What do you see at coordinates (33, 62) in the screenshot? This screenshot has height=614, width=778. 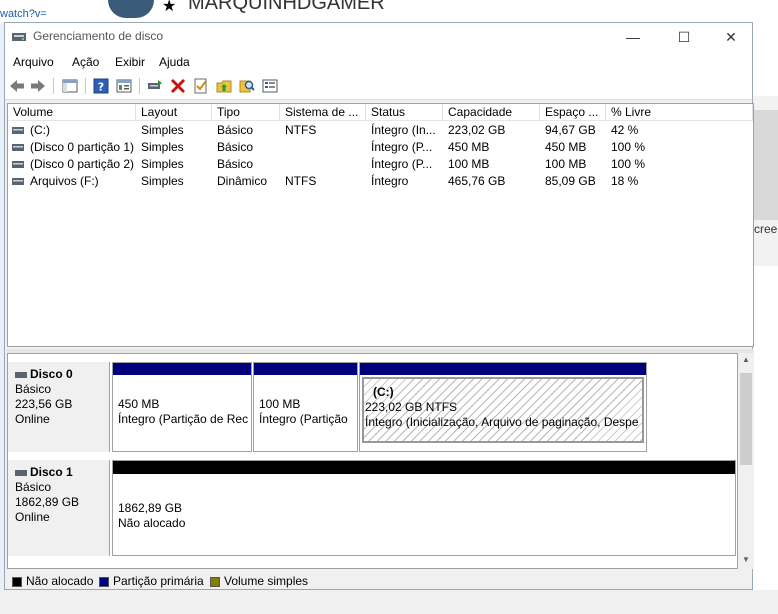 I see `menu-arquivo: Arquivo` at bounding box center [33, 62].